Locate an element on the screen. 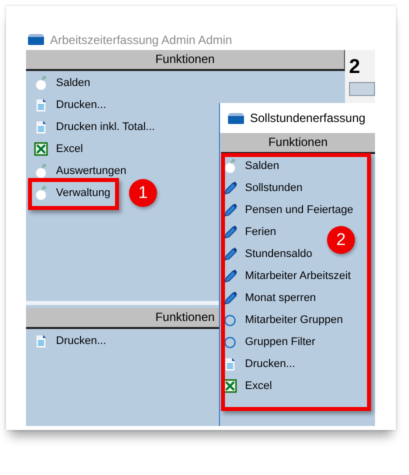 The height and width of the screenshot is (475, 409). menu-item: Auswertungen is located at coordinates (91, 171).